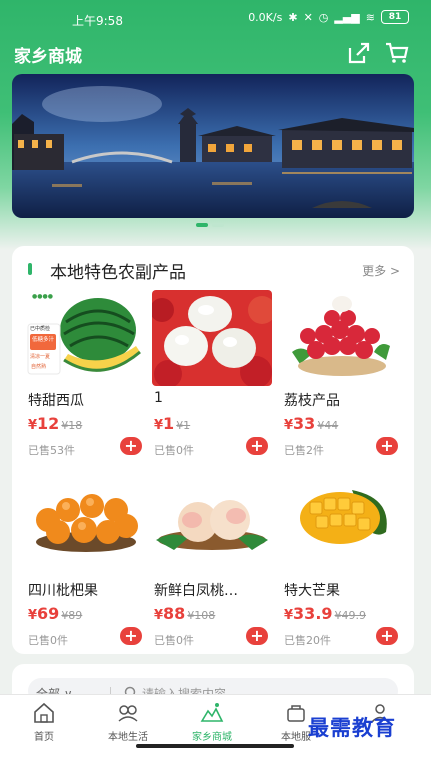 This screenshot has height=758, width=431. What do you see at coordinates (218, 225) in the screenshot?
I see `carousel-dot` at bounding box center [218, 225].